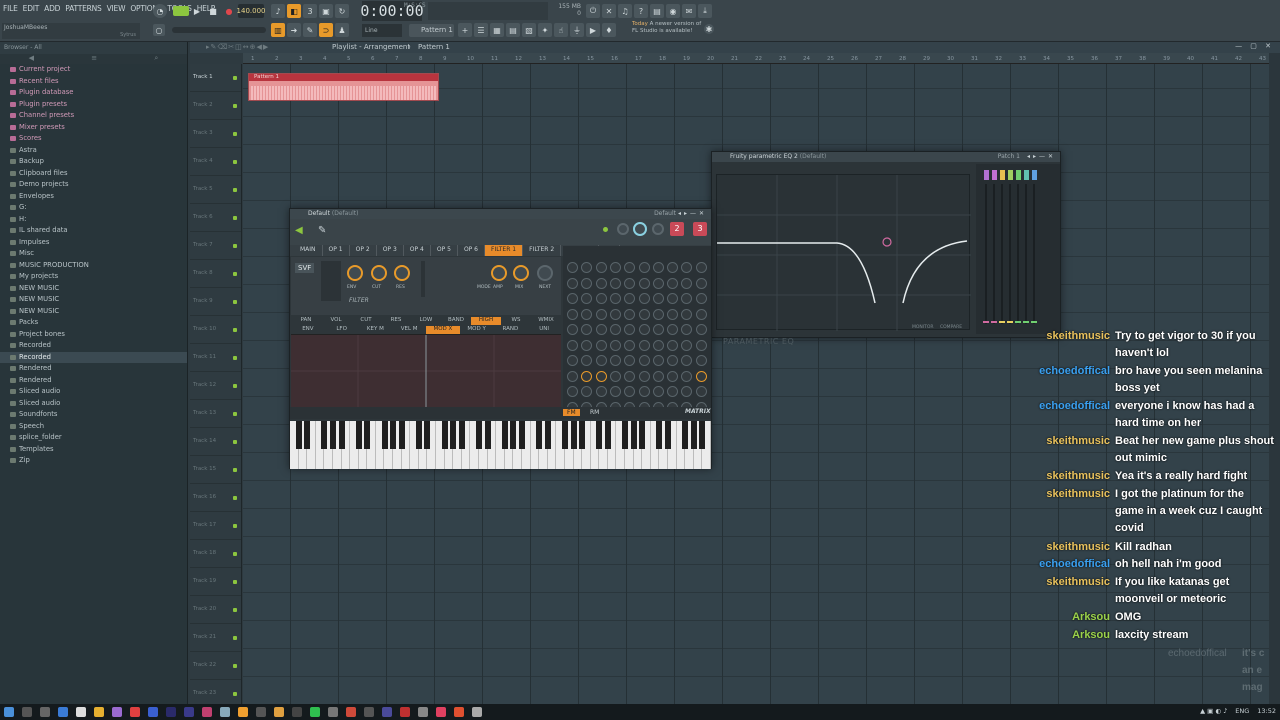 The width and height of the screenshot is (1280, 720). What do you see at coordinates (93, 151) in the screenshot?
I see `browser-item: Astra` at bounding box center [93, 151].